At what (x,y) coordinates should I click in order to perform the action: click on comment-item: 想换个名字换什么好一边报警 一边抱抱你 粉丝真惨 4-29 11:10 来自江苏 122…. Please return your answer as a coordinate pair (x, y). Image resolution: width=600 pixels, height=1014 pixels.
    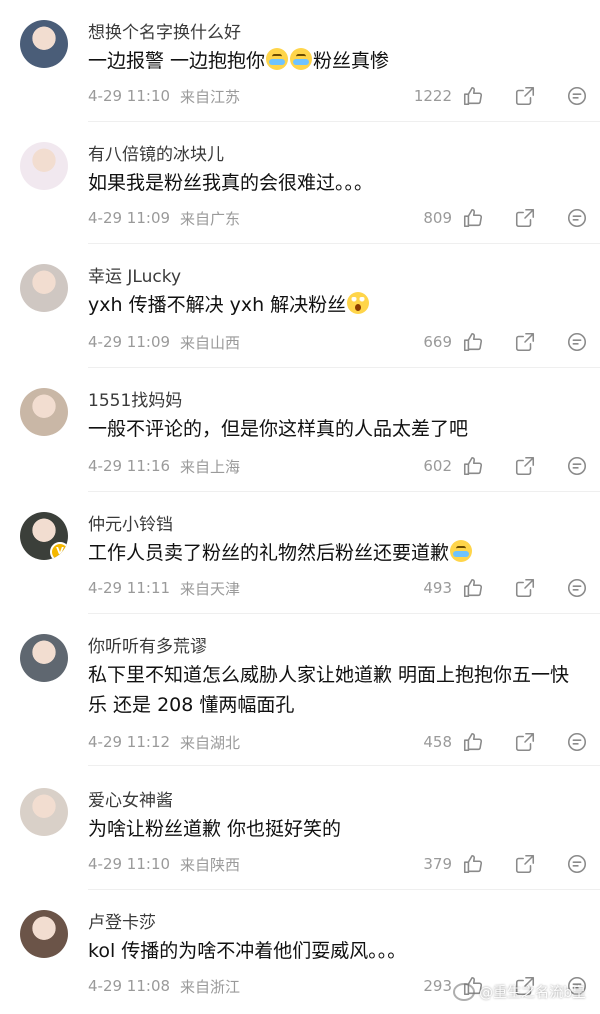
    Looking at the image, I should click on (300, 61).